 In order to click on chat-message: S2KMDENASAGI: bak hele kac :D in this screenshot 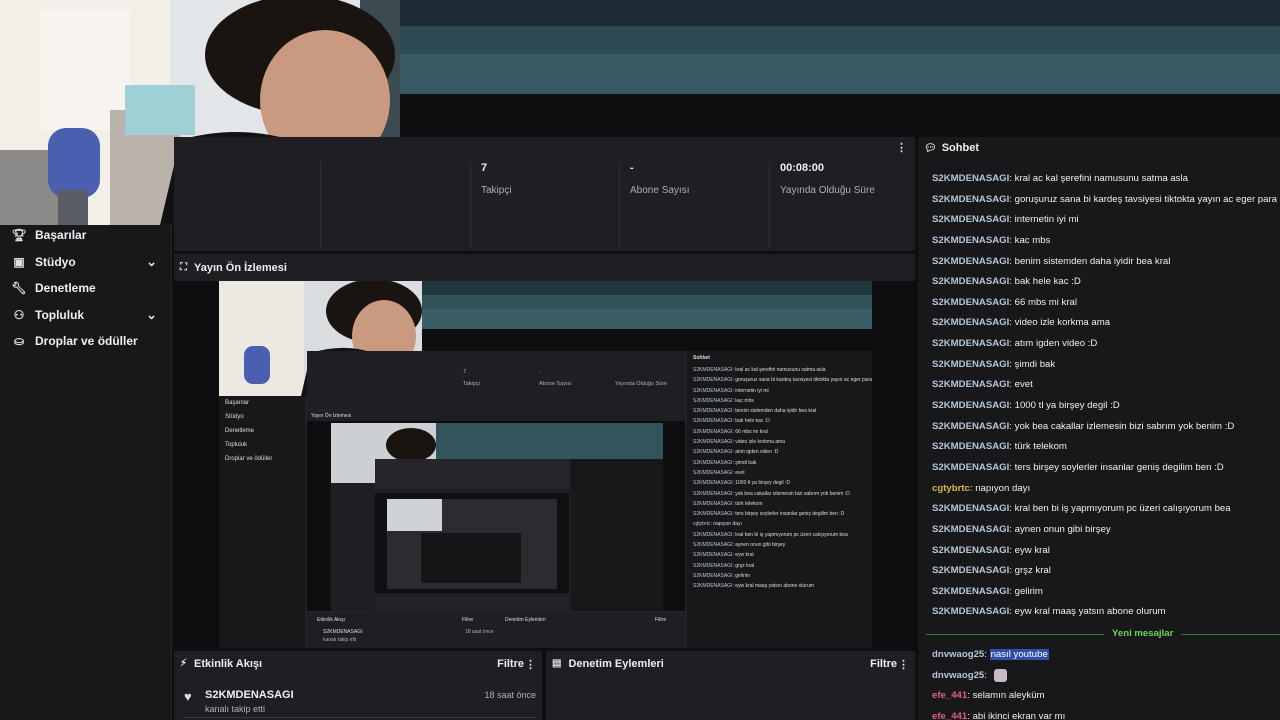, I will do `click(1099, 282)`.